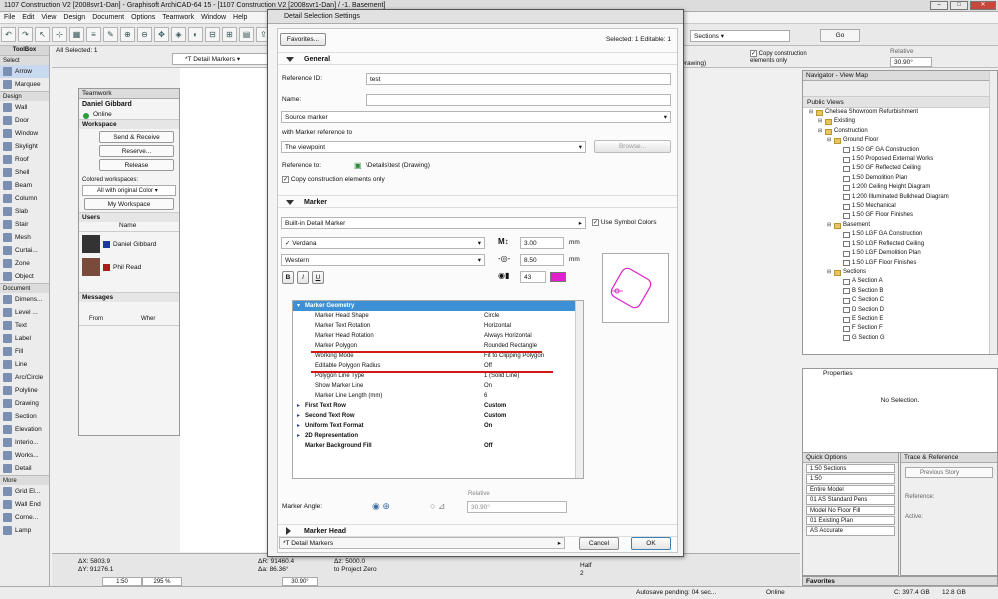 The image size is (998, 599). What do you see at coordinates (437, 506) in the screenshot?
I see `relative-radio: ○ ⊿` at bounding box center [437, 506].